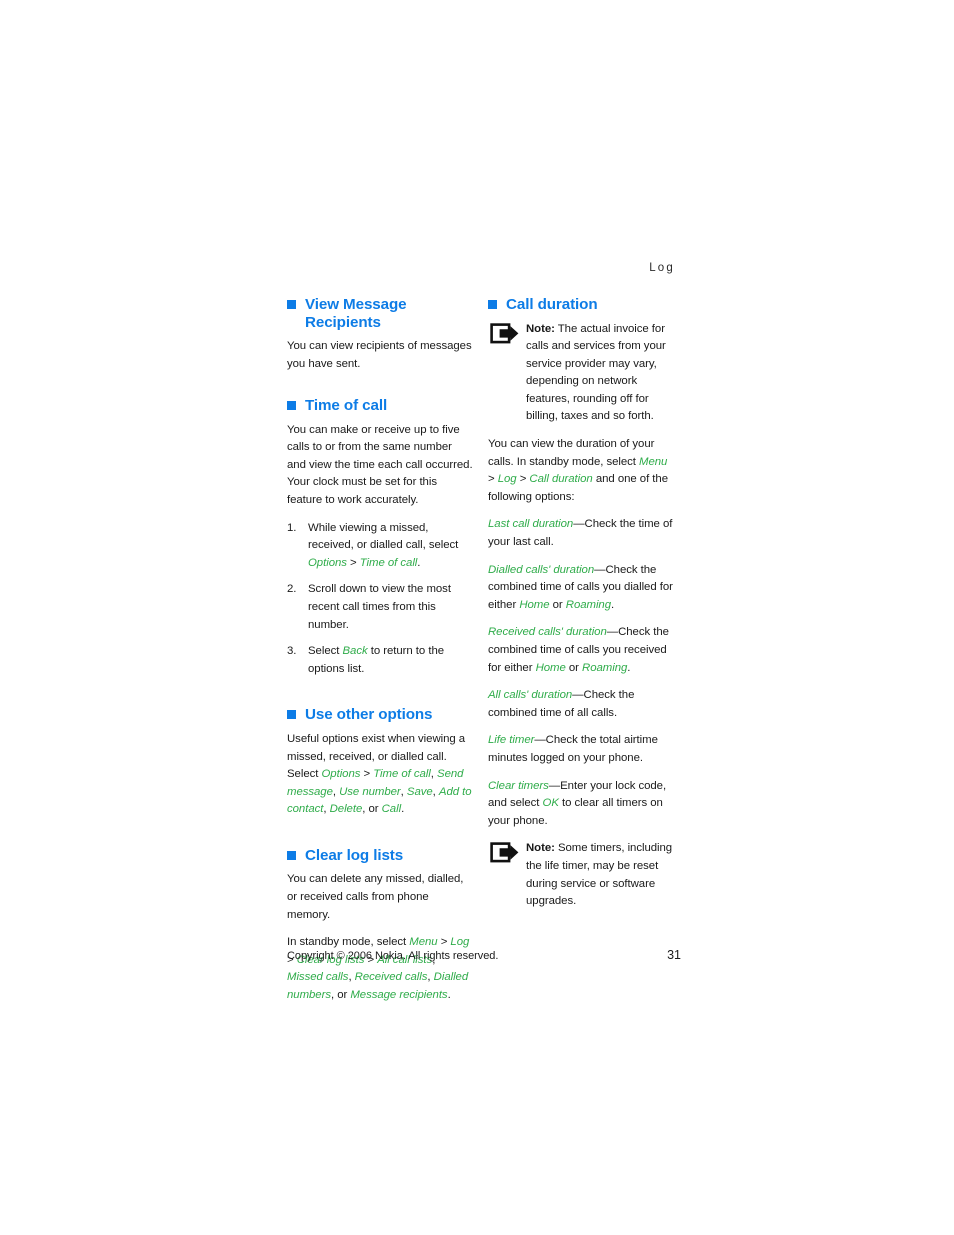 Image resolution: width=954 pixels, height=1235 pixels. Describe the element at coordinates (561, 479) in the screenshot. I see `gui-term-call-duration: Call duration` at that location.